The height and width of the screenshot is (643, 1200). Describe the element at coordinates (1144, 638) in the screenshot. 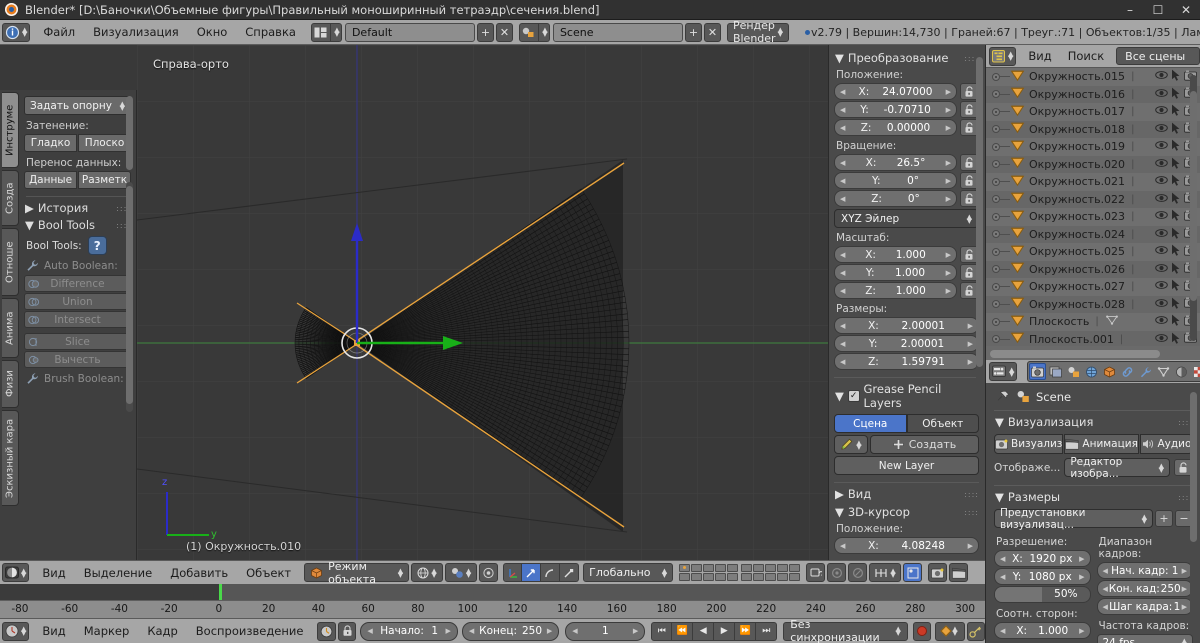

I see `fps-selector: 24 fps ▲▼` at that location.